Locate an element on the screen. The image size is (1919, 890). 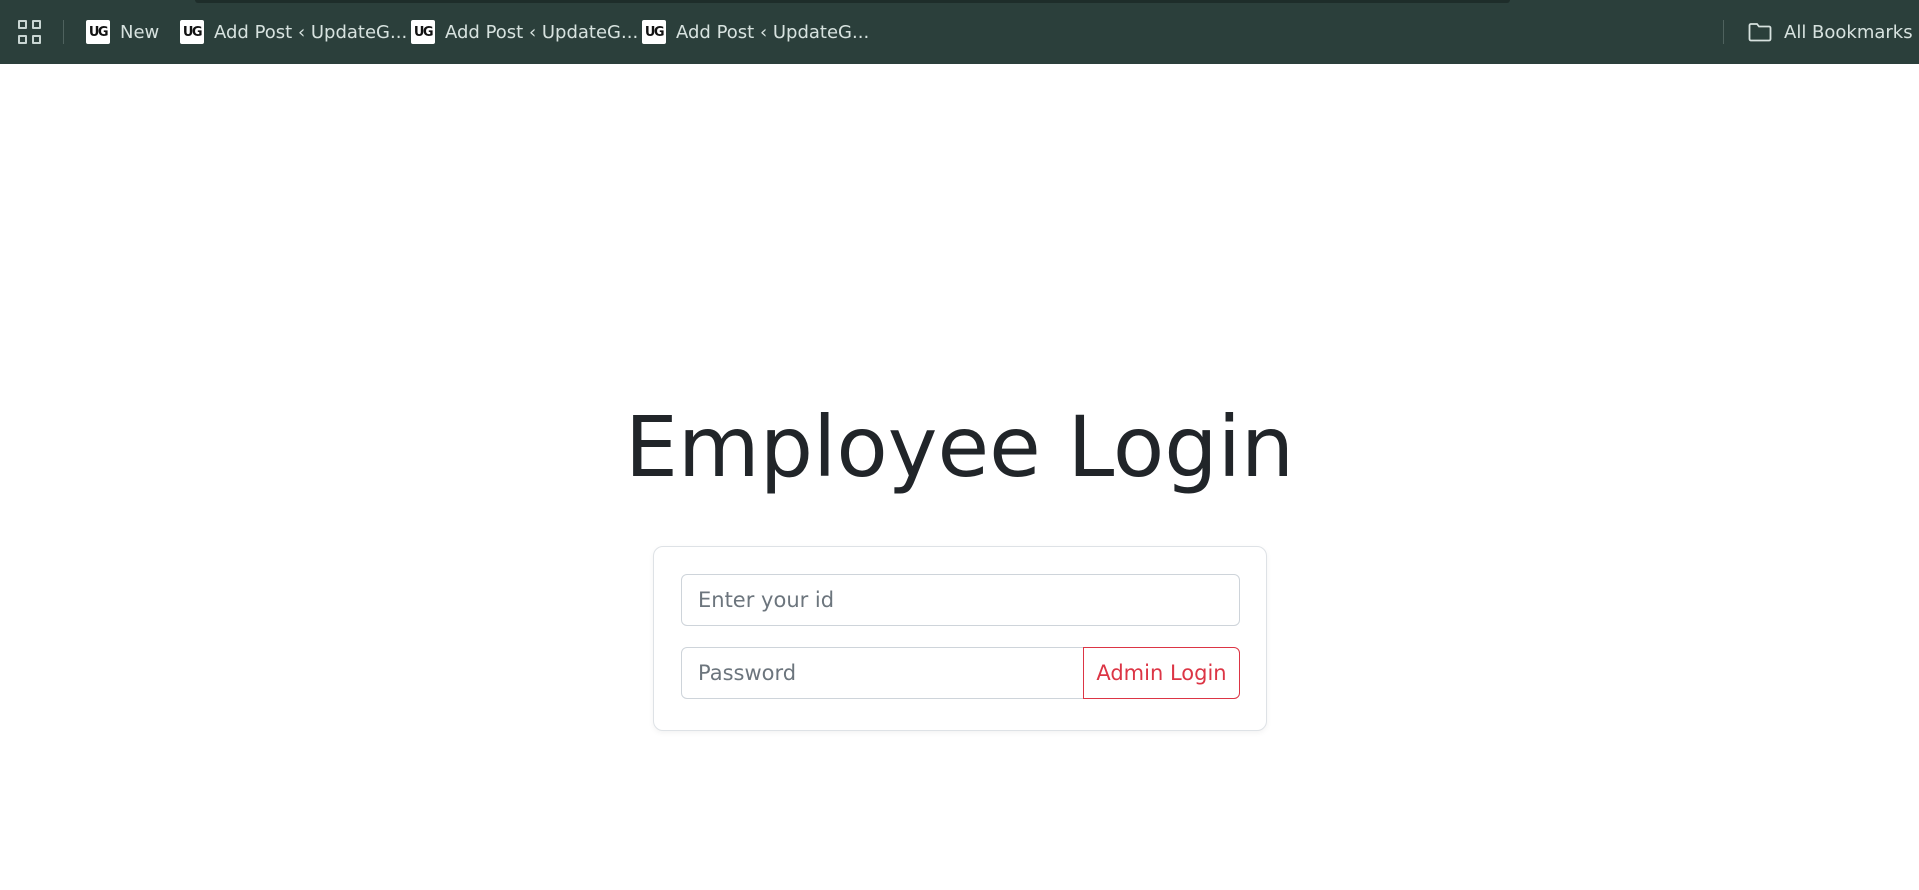
tab-strip-edge is located at coordinates (852, 1).